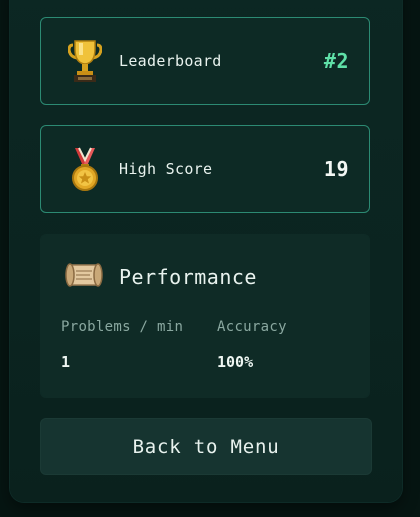 The width and height of the screenshot is (420, 517). What do you see at coordinates (336, 169) in the screenshot?
I see `high-score-value: 19` at bounding box center [336, 169].